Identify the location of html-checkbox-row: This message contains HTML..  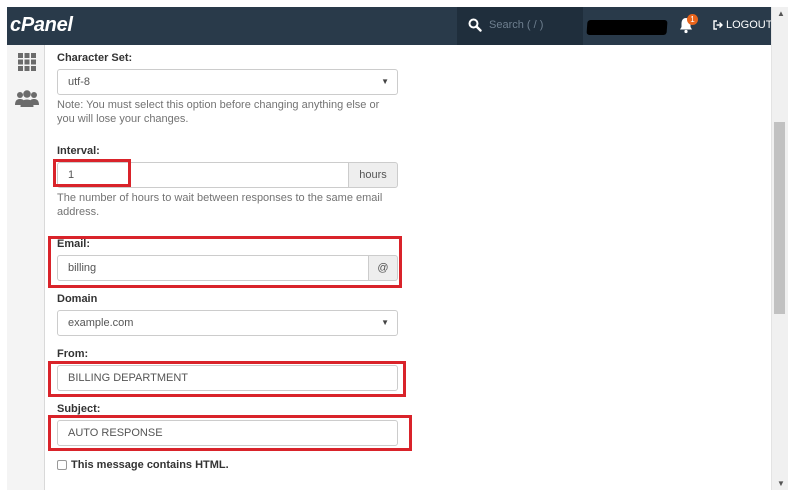
(143, 465).